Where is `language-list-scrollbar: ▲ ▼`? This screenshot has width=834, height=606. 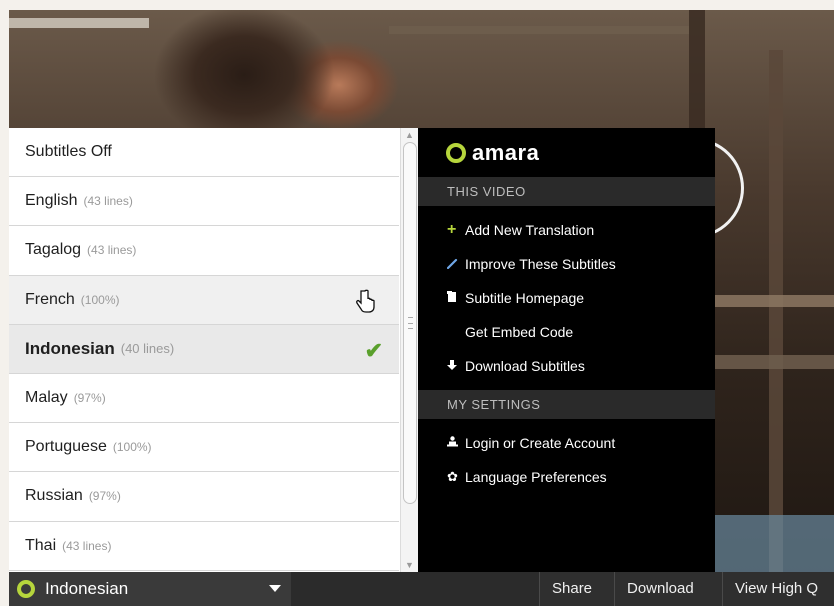
language-list-scrollbar: ▲ ▼ is located at coordinates (409, 350).